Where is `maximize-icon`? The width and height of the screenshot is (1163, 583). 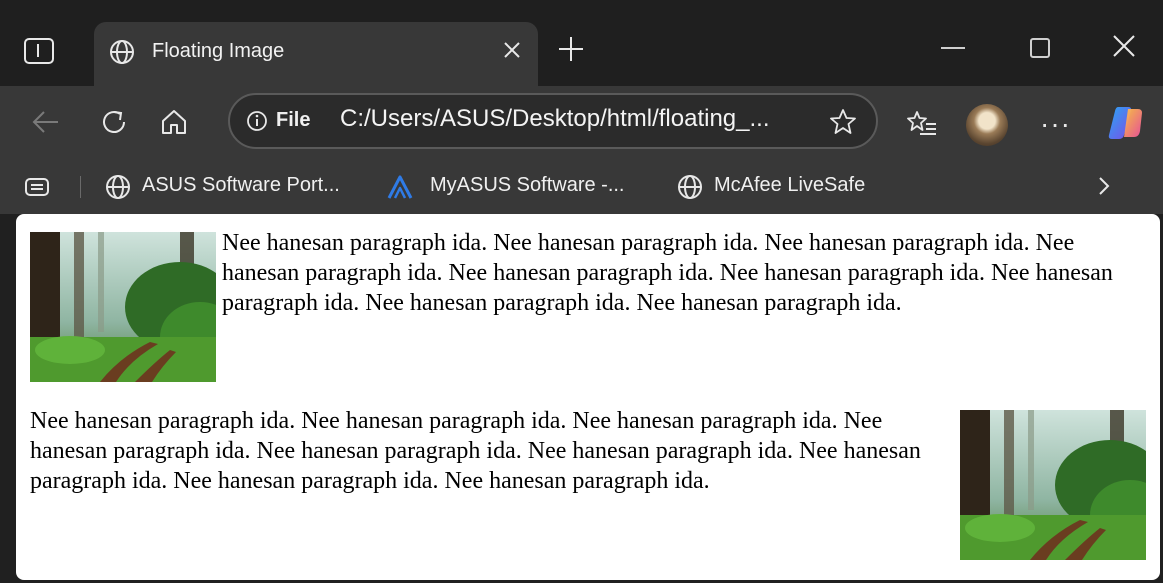 maximize-icon is located at coordinates (1040, 48).